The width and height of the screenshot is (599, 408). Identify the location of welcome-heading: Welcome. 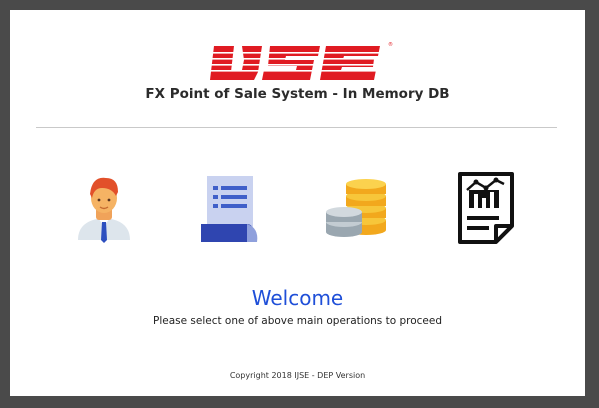
(297, 298).